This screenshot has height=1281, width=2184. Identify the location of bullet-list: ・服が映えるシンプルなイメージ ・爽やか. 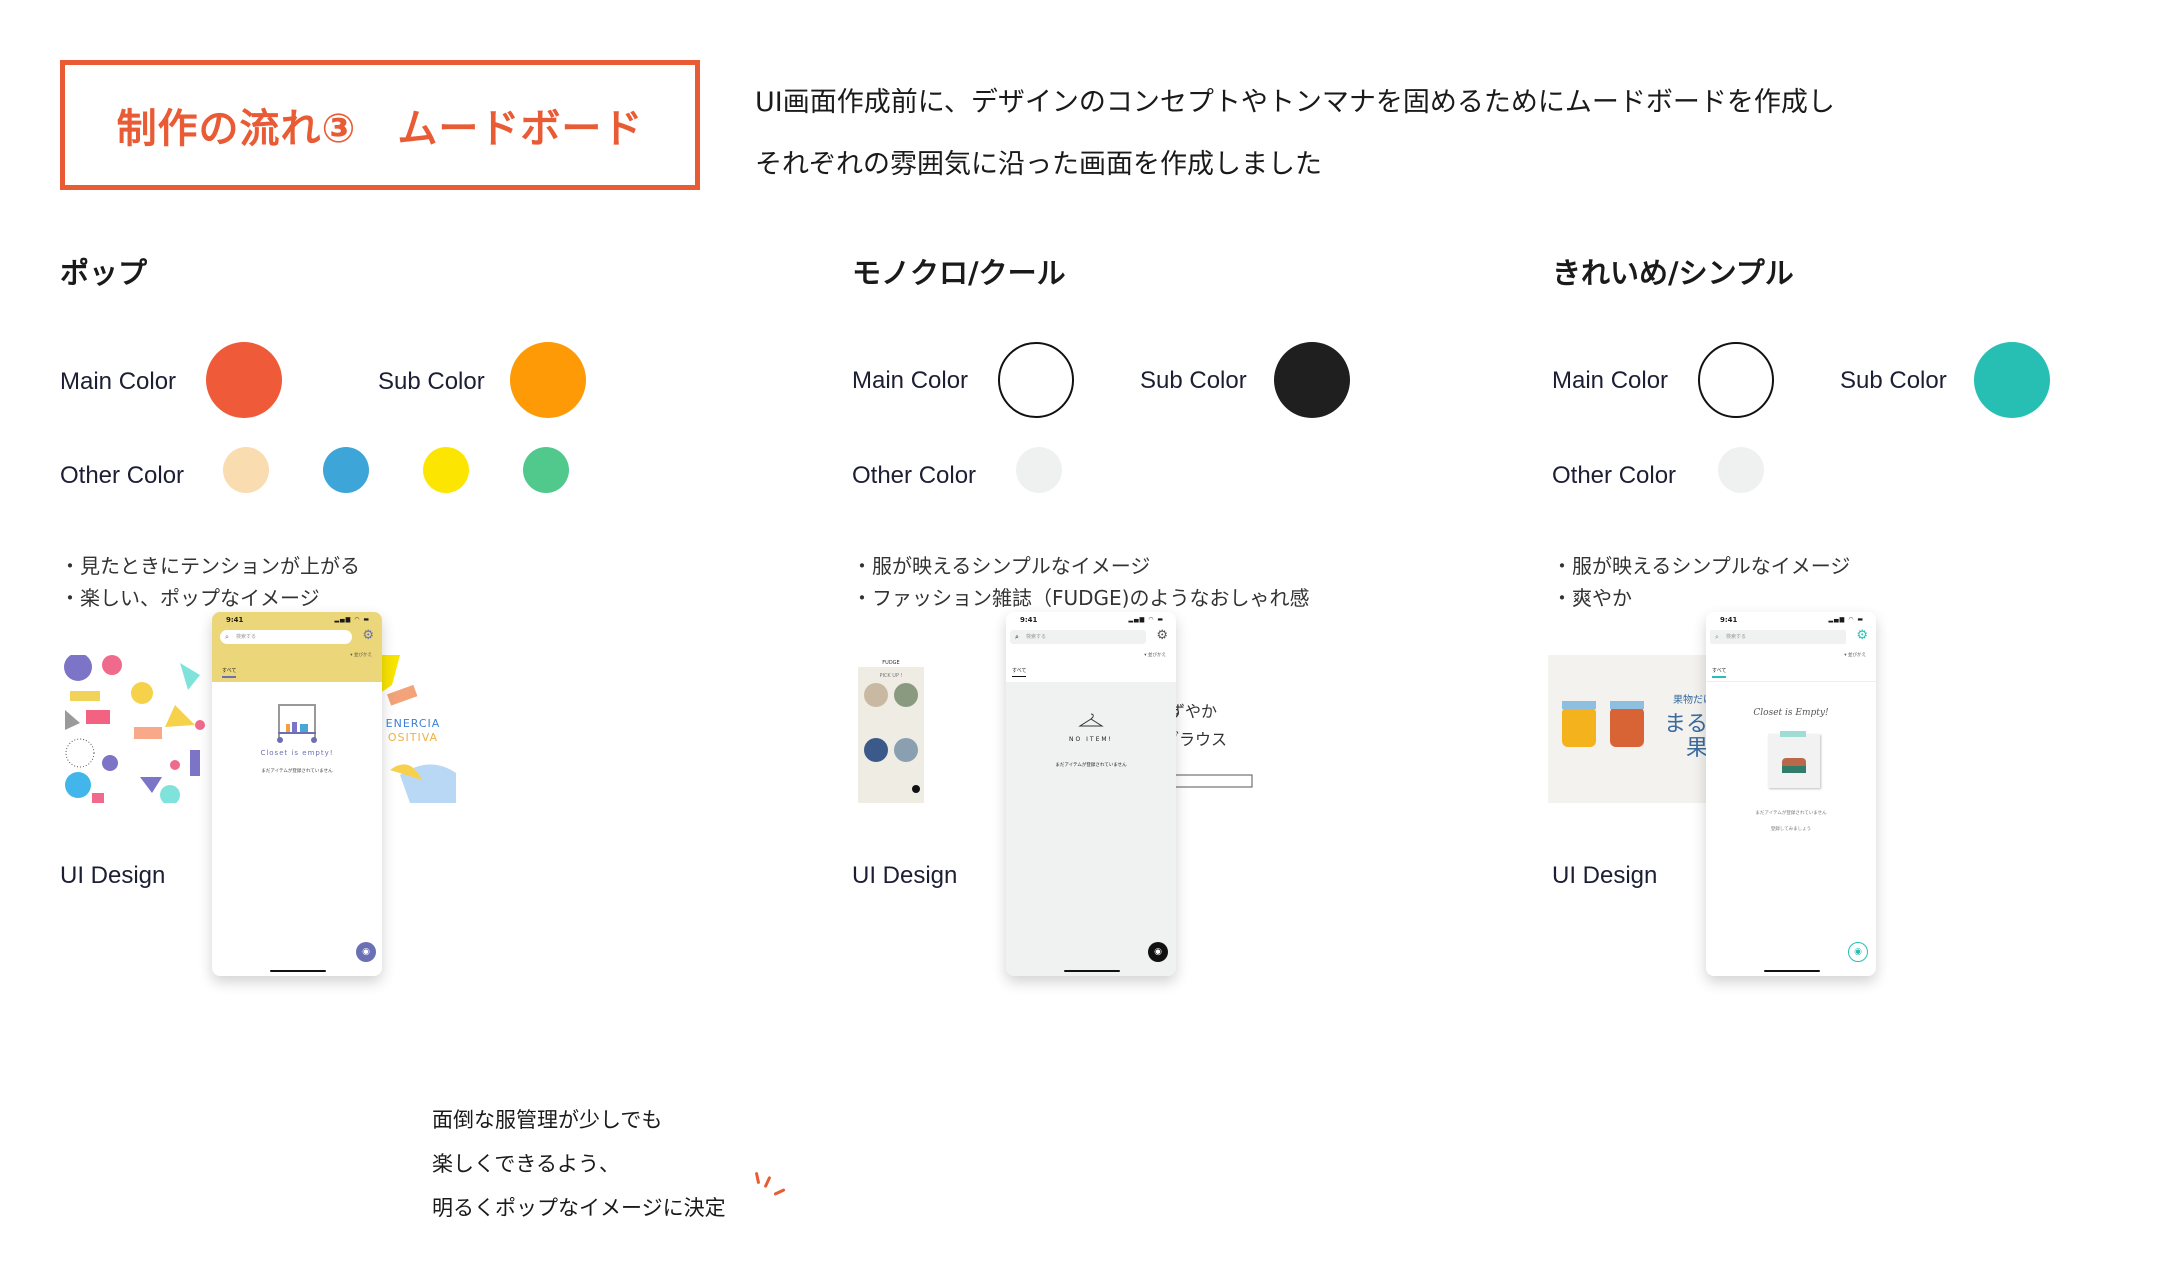
(1701, 582).